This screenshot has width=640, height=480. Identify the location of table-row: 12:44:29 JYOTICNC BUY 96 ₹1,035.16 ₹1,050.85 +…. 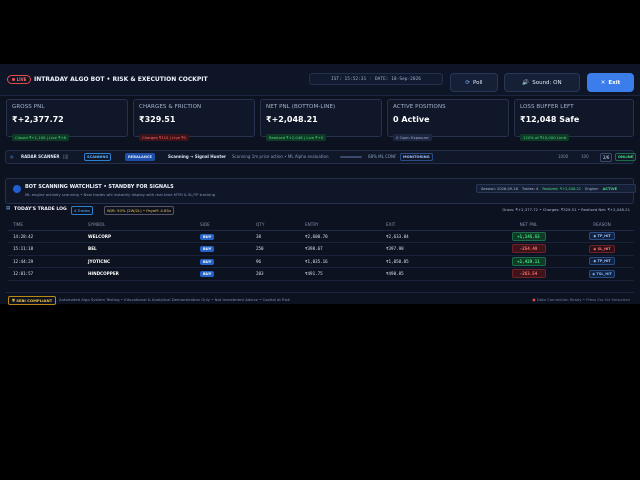
(321, 261).